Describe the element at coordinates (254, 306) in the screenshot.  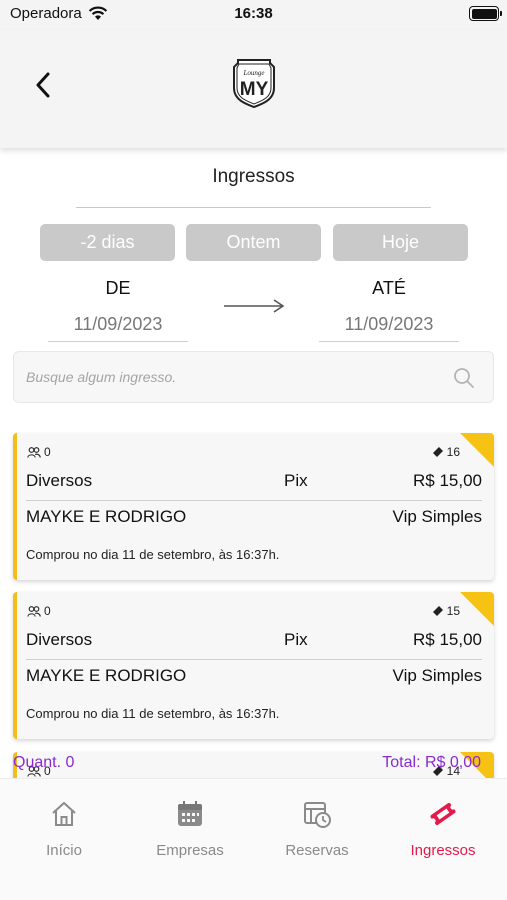
I see `arrow-right-icon` at that location.